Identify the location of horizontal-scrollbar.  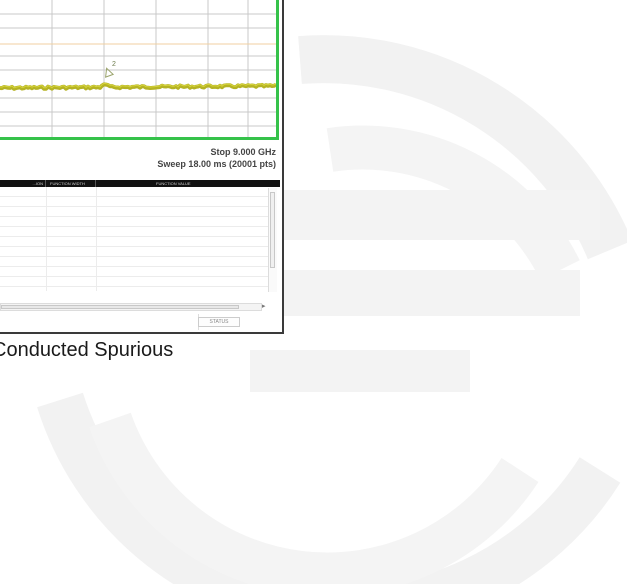
(131, 307).